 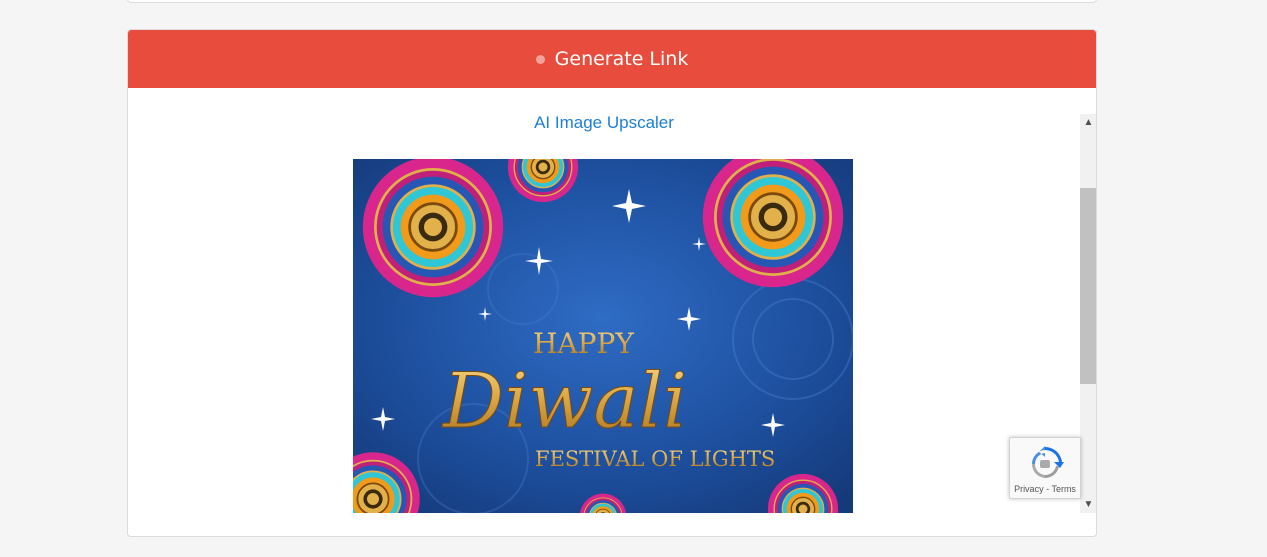 I want to click on previous-card, so click(x=612, y=1).